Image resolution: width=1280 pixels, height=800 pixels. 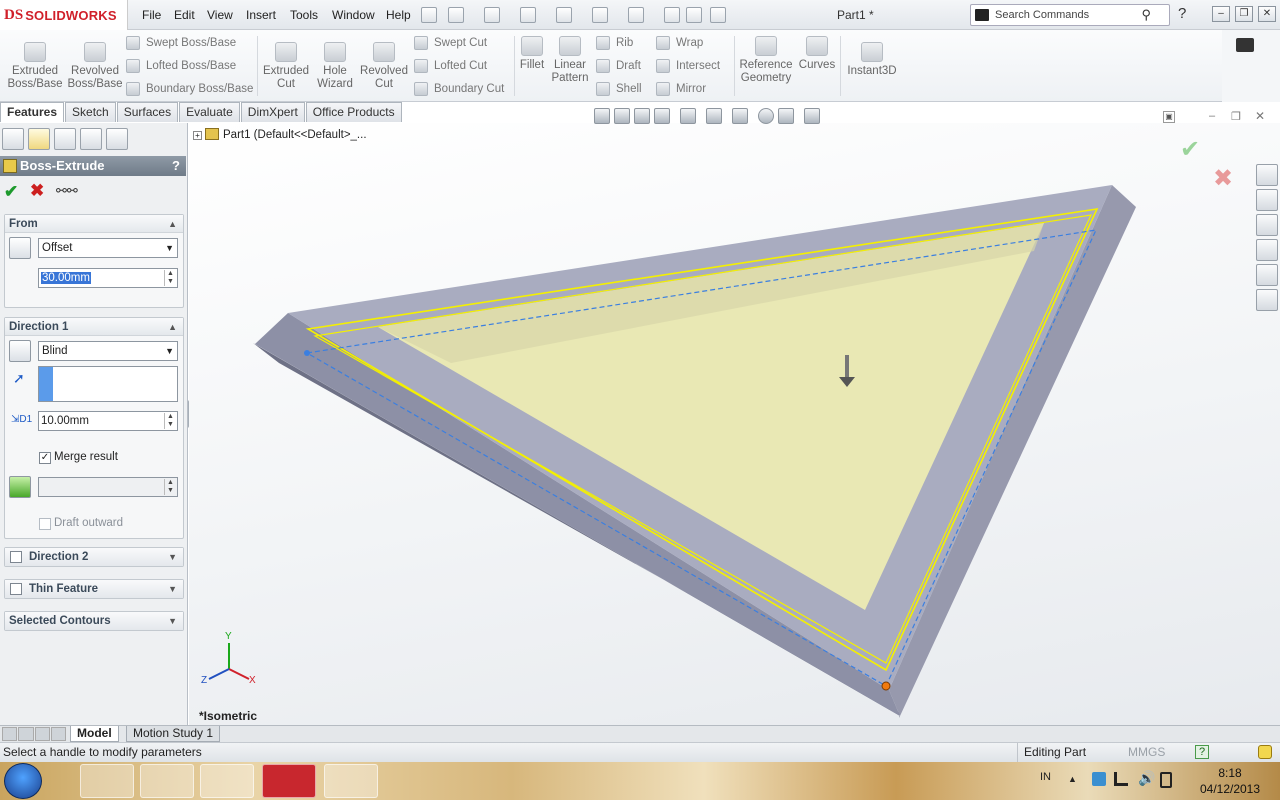 What do you see at coordinates (353, 15) in the screenshot?
I see `menu-window: Window` at bounding box center [353, 15].